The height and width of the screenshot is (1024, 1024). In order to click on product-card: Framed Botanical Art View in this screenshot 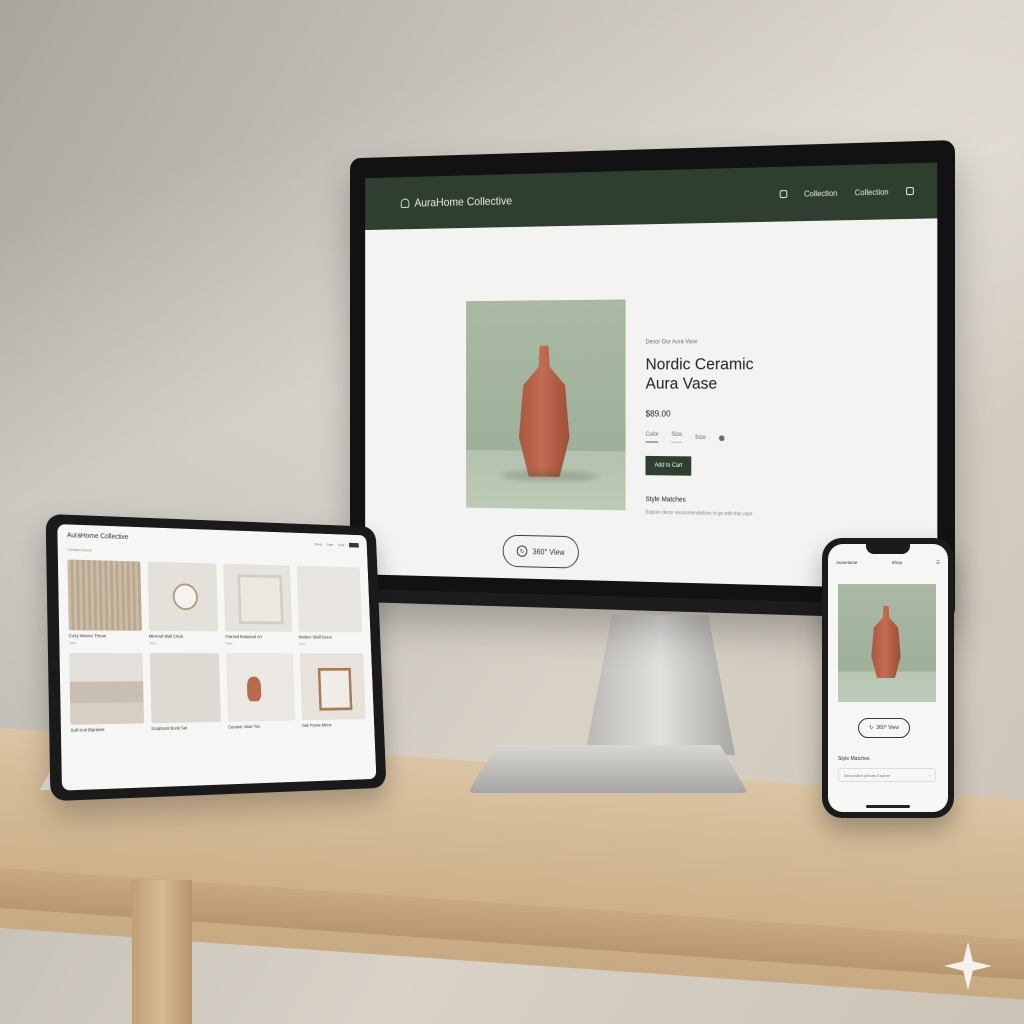, I will do `click(257, 604)`.